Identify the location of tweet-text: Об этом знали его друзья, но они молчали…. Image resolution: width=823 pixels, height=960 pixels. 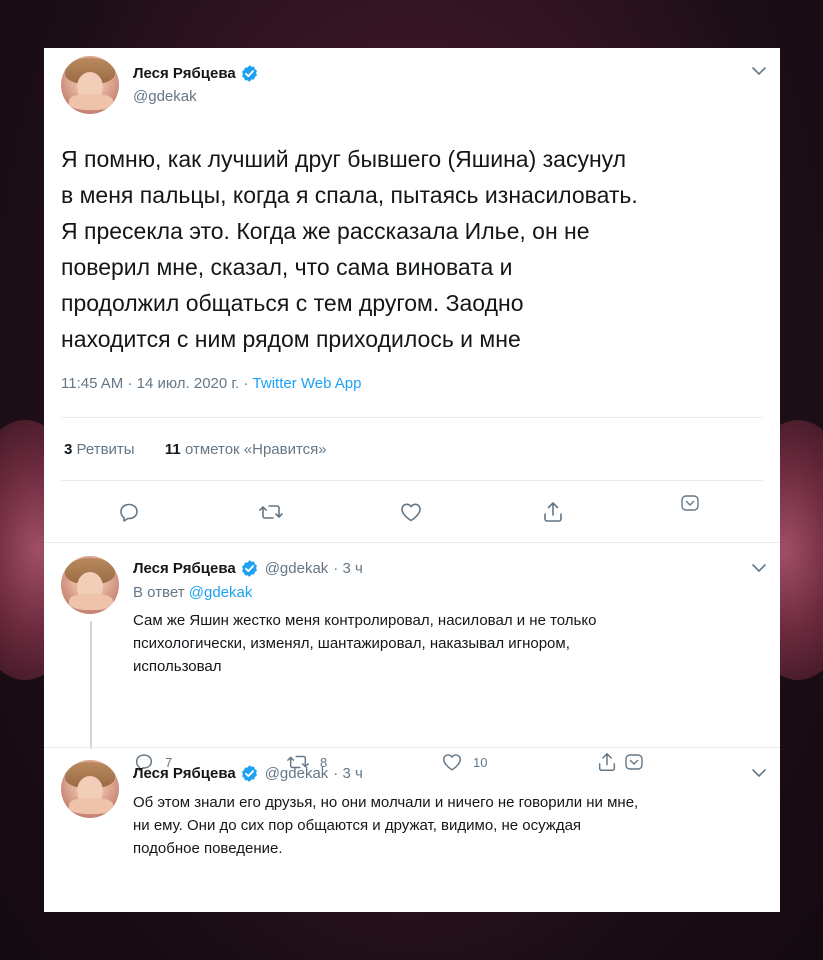
(386, 825).